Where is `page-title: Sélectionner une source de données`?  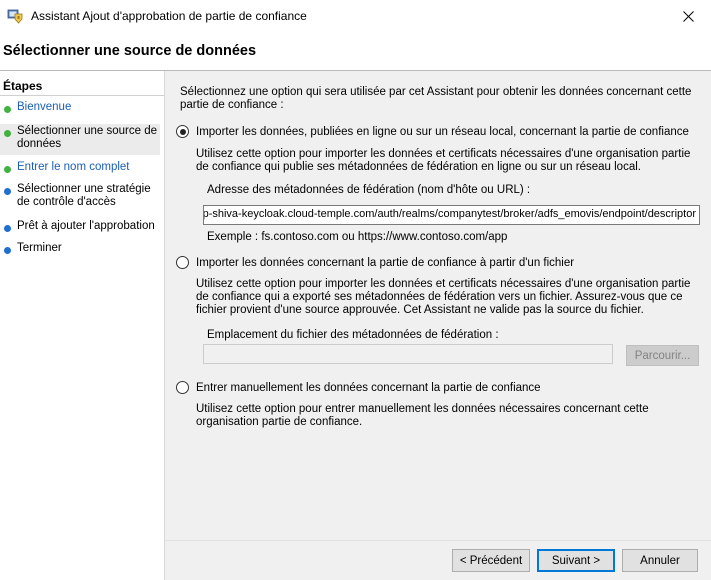
page-title: Sélectionner une source de données is located at coordinates (130, 51).